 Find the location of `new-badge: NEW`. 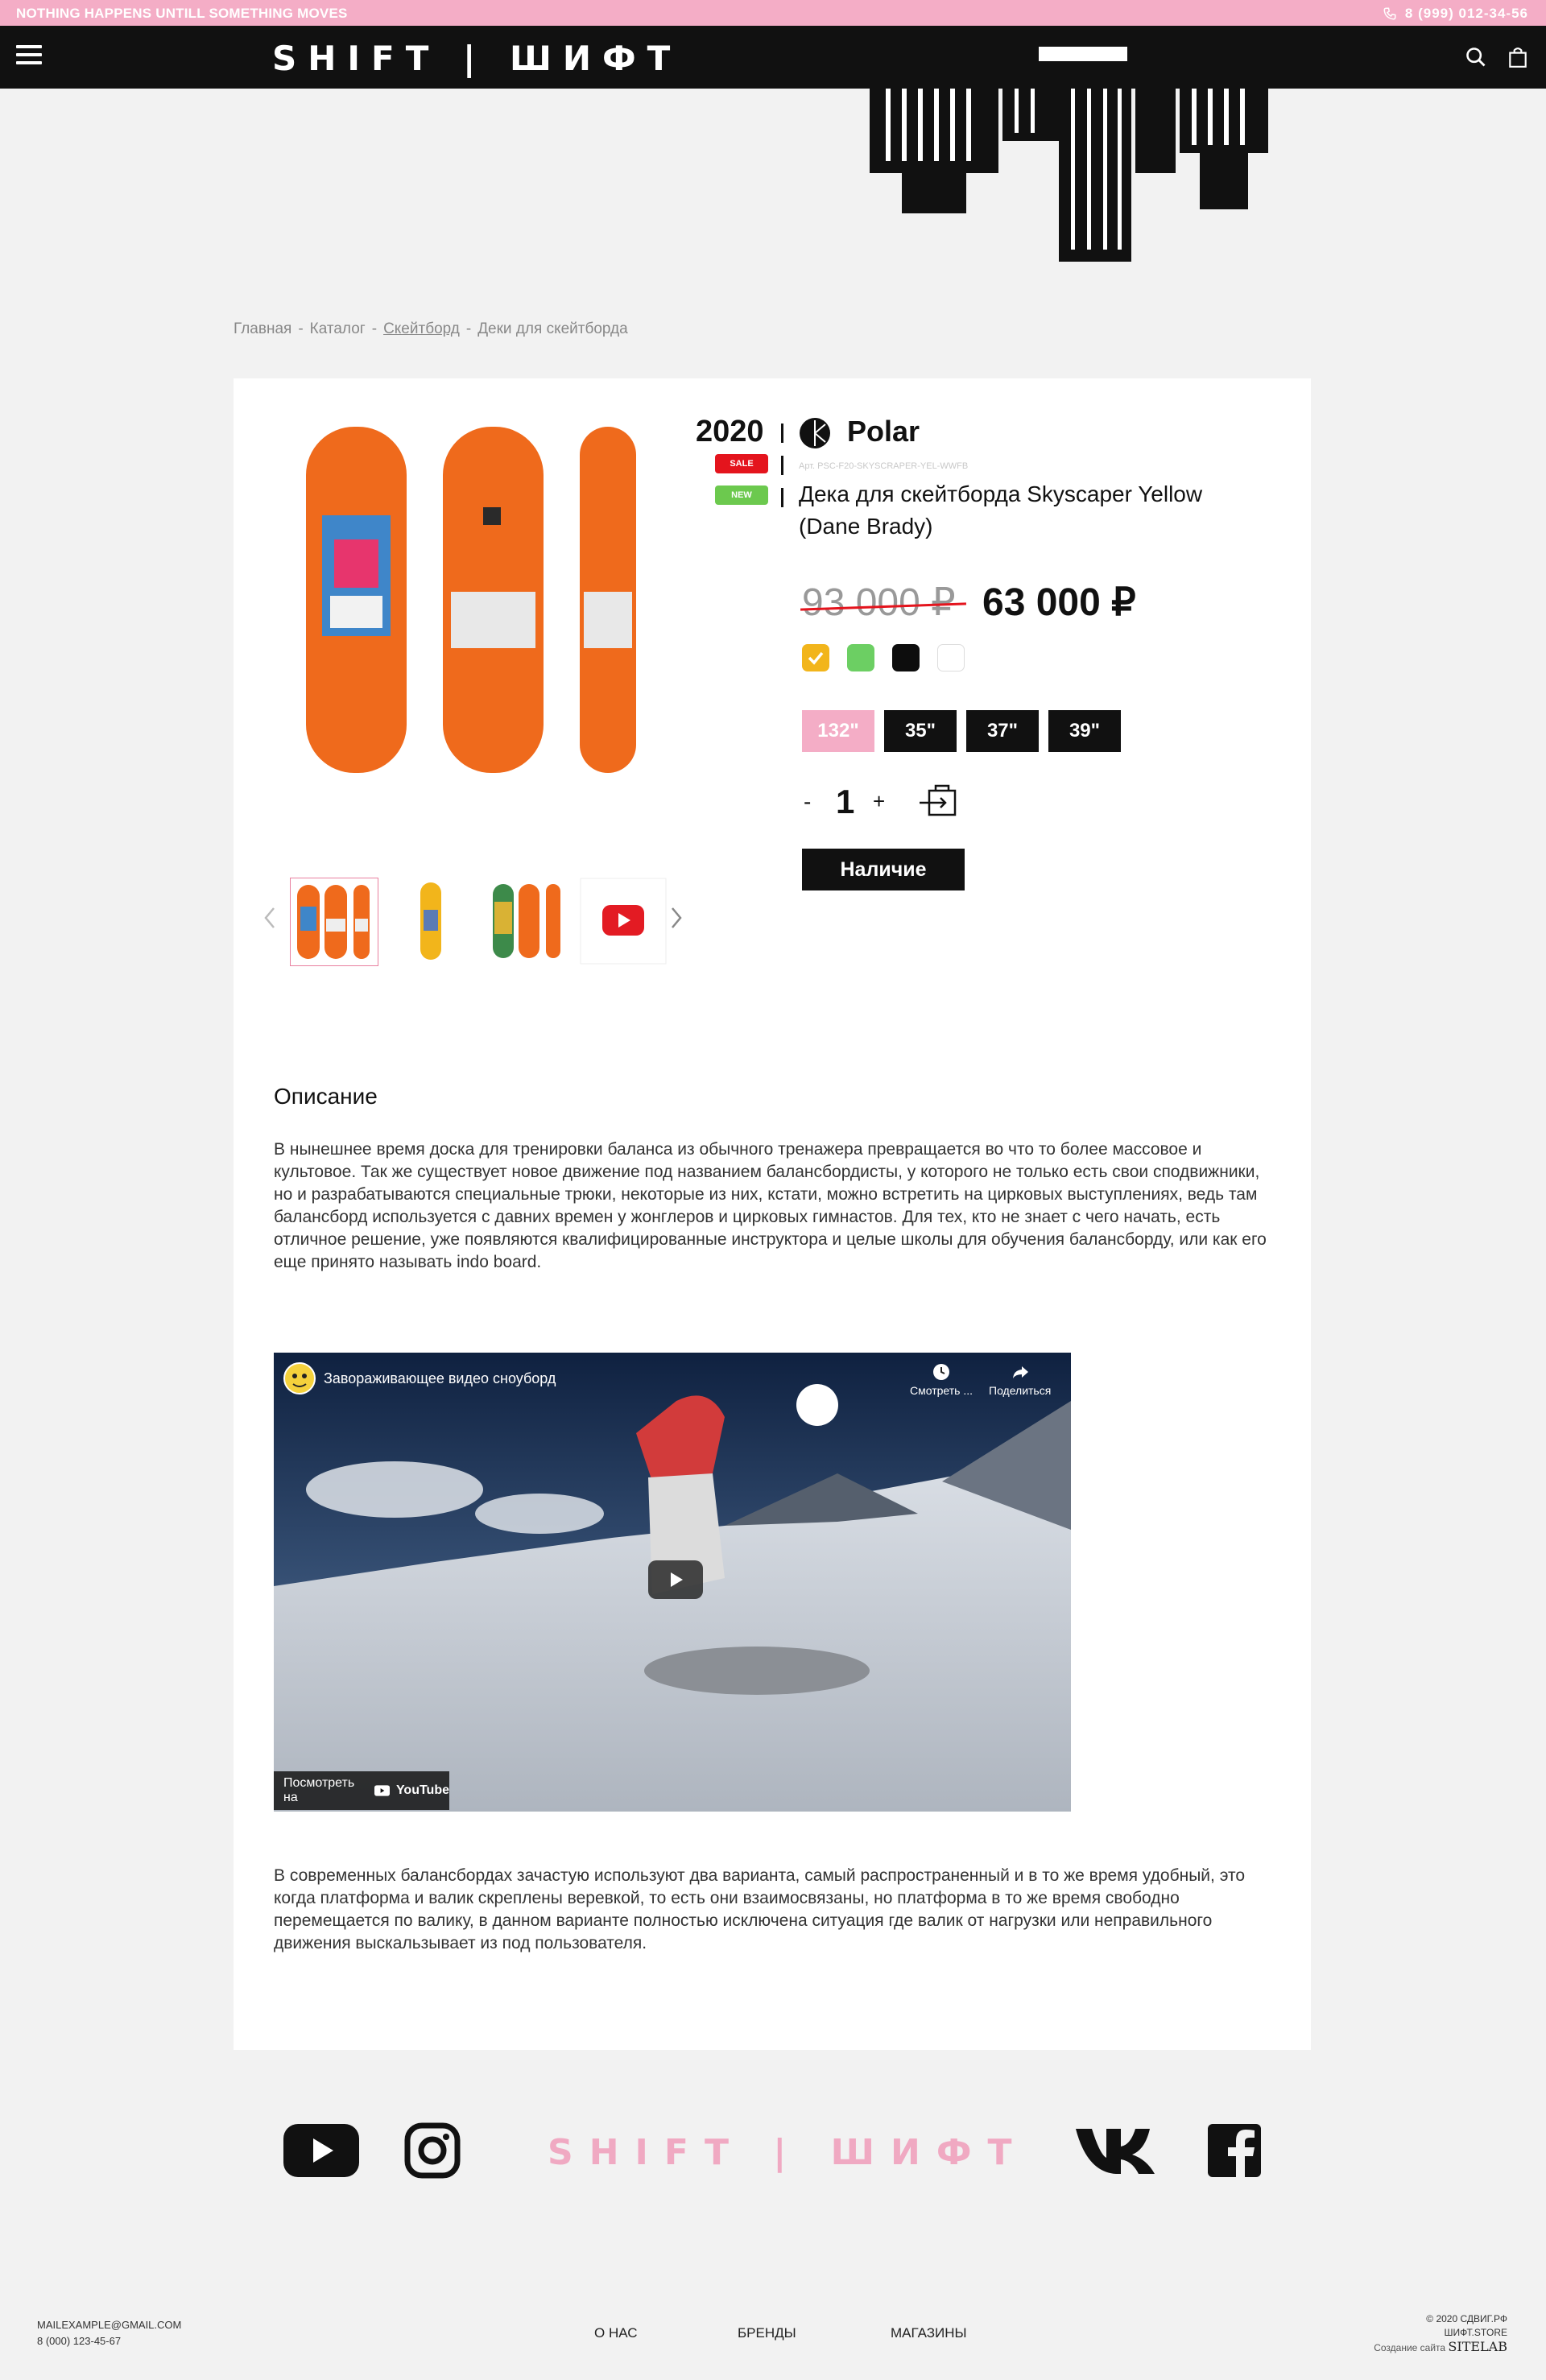

new-badge: NEW is located at coordinates (741, 496).